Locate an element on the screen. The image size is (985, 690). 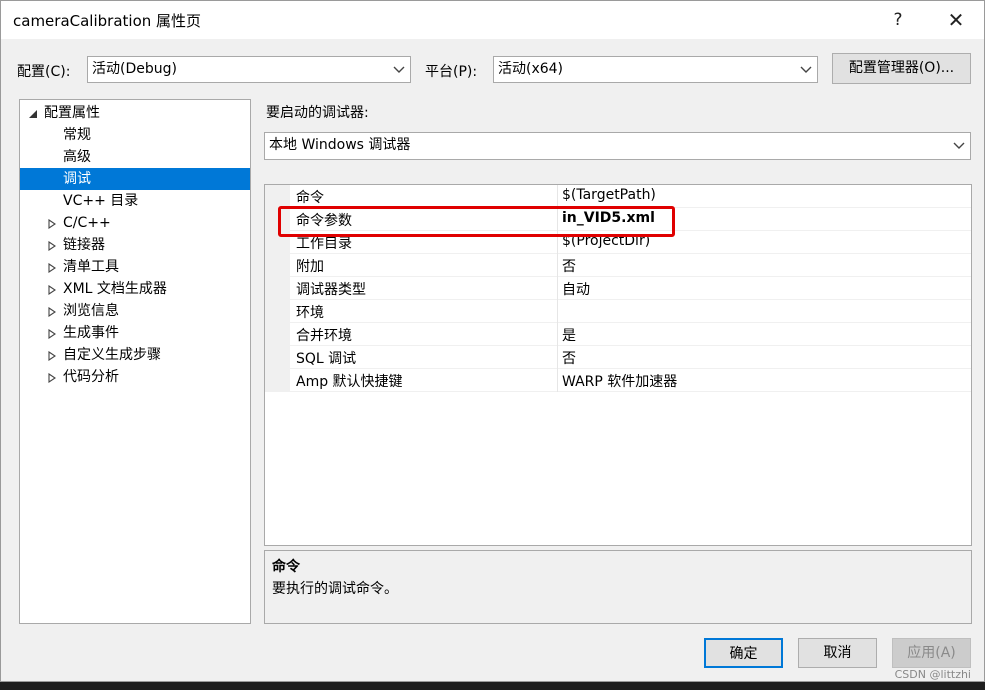
property-name: 调试器类型 is located at coordinates (331, 290).